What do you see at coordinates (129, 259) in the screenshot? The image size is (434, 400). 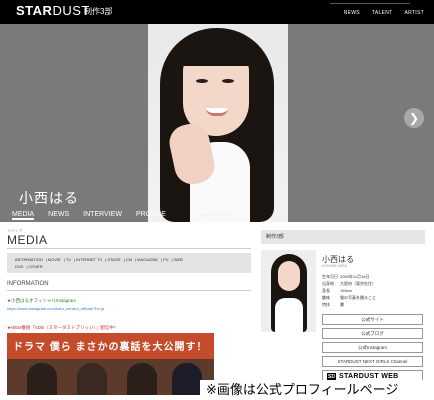 I see `category-cm: CM` at bounding box center [129, 259].